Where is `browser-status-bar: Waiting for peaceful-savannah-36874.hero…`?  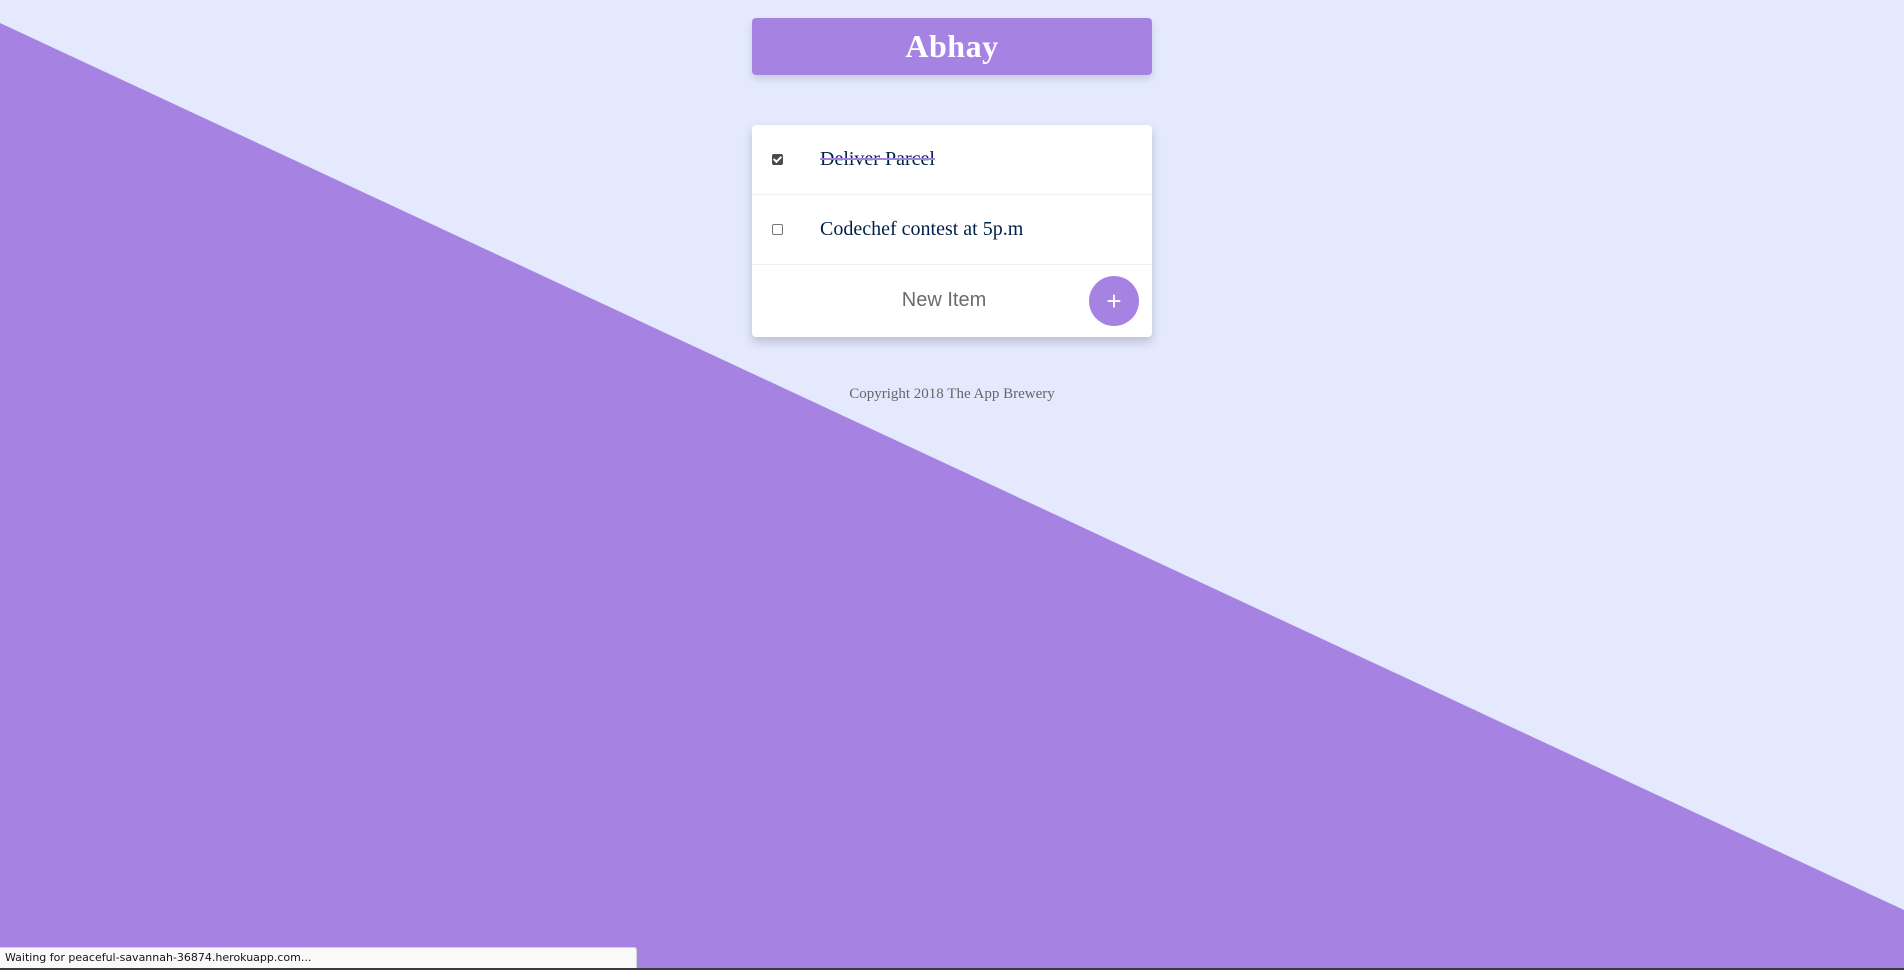
browser-status-bar: Waiting for peaceful-savannah-36874.hero… is located at coordinates (318, 957).